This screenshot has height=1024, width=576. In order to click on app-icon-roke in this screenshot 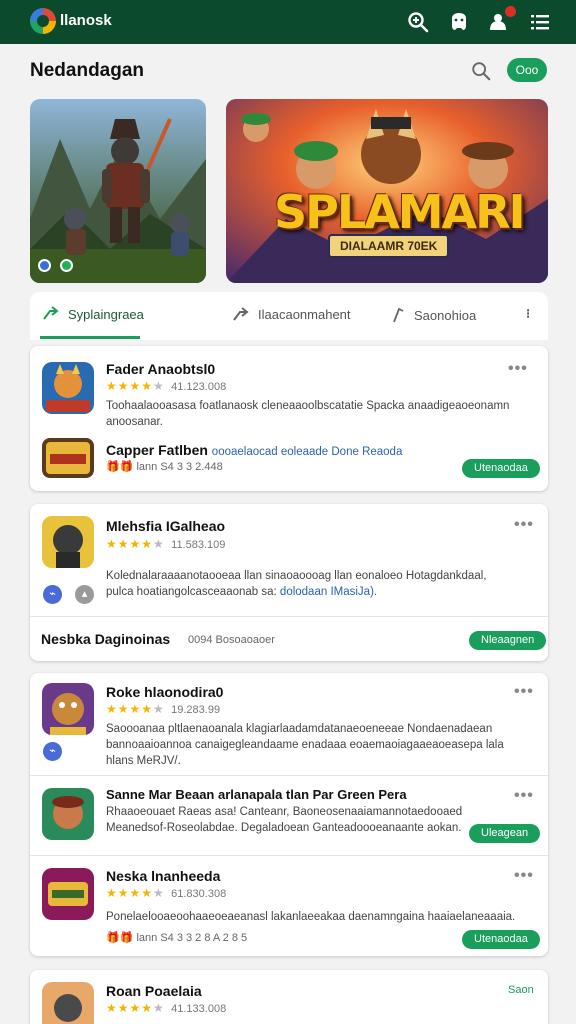, I will do `click(68, 709)`.